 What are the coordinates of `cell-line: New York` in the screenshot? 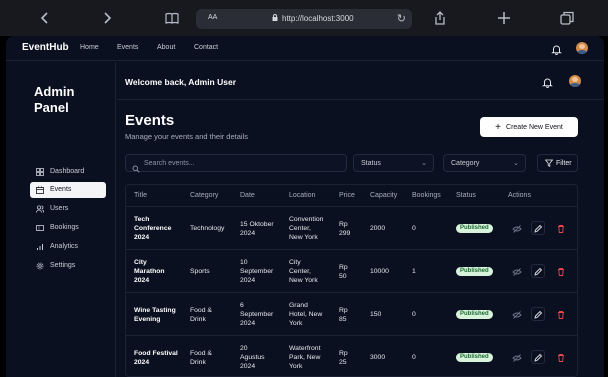 It's located at (303, 280).